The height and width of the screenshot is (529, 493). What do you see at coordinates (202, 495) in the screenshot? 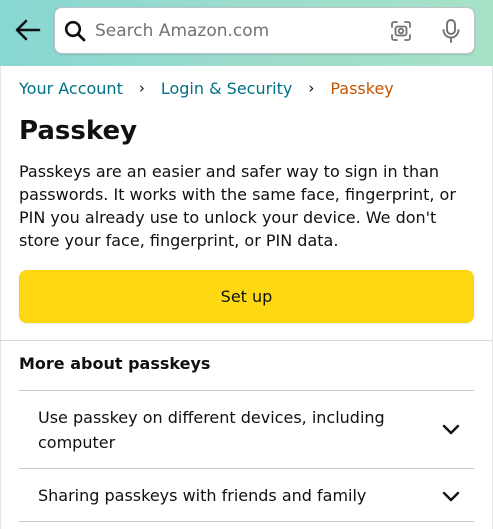
I see `accordion-item-label: Sharing passkeys with friends and family` at bounding box center [202, 495].